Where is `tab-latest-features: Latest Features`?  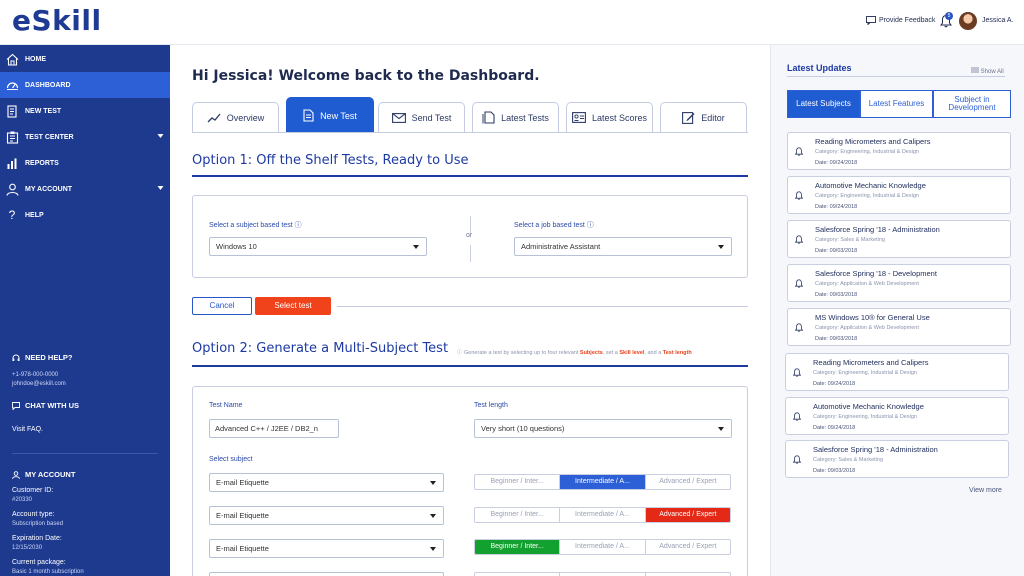
tab-latest-features: Latest Features is located at coordinates (896, 104).